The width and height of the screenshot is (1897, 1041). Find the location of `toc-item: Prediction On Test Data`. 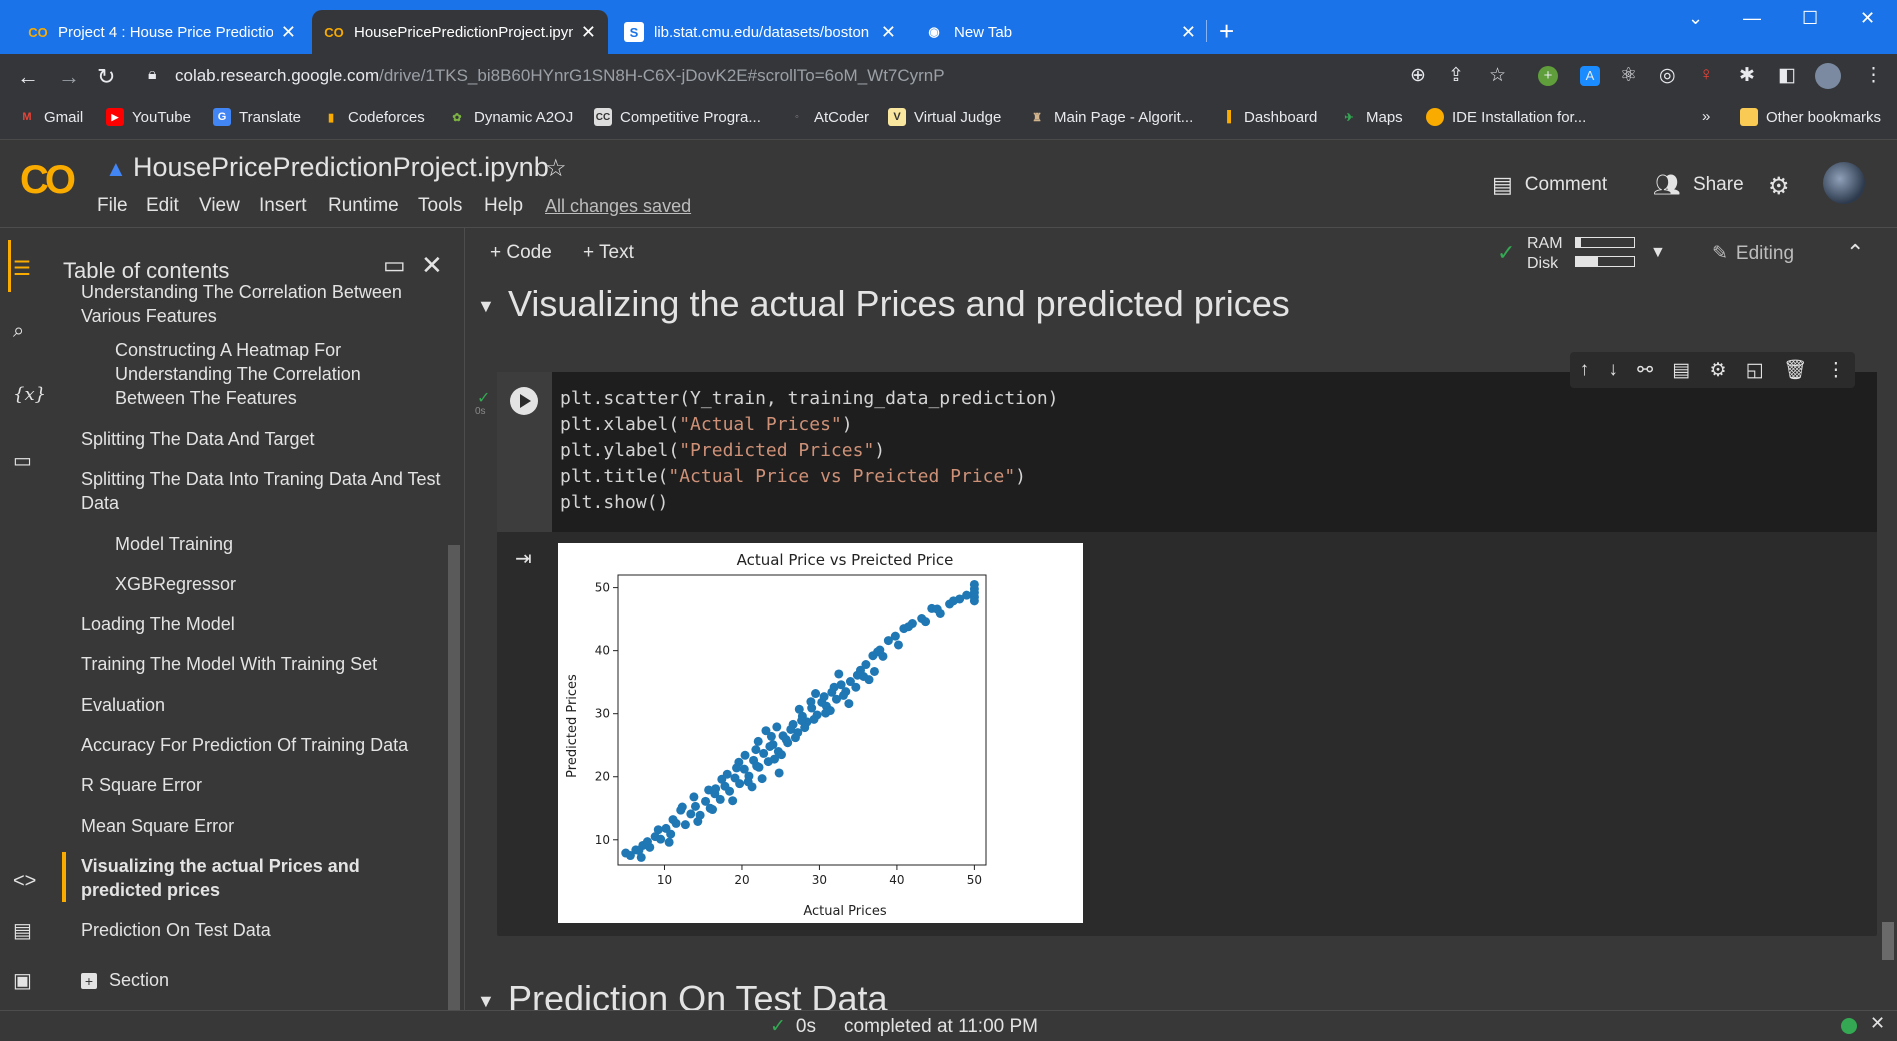

toc-item: Prediction On Test Data is located at coordinates (261, 930).